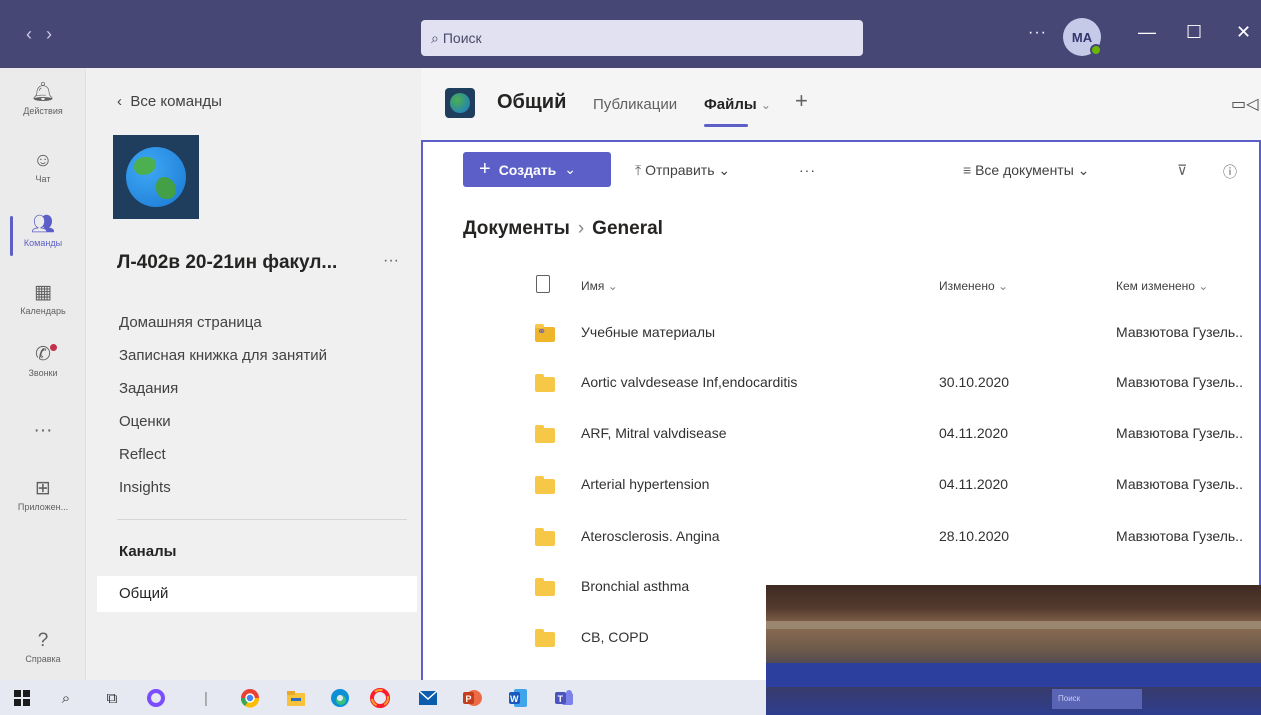  I want to click on envelope-icon, so click(428, 697).